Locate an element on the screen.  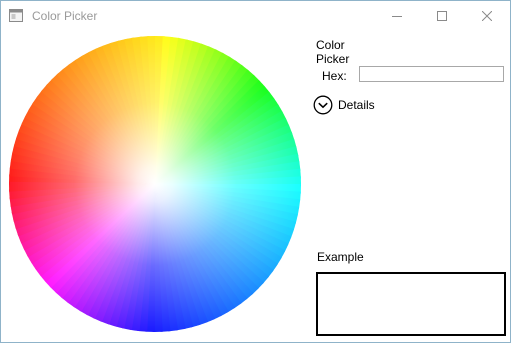
hex-input is located at coordinates (431, 74).